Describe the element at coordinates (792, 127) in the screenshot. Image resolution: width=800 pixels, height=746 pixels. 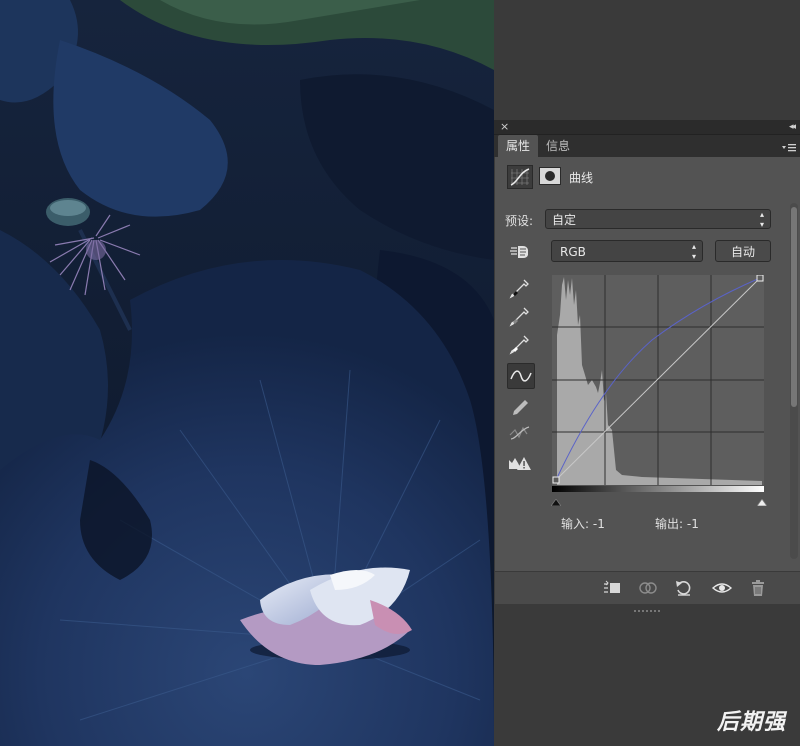
I see `collapse-panel-icon: ◂◂` at that location.